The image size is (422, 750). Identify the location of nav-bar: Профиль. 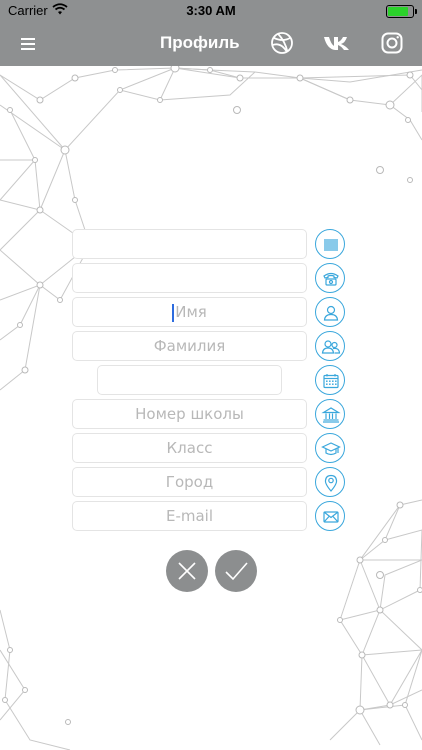
(211, 44).